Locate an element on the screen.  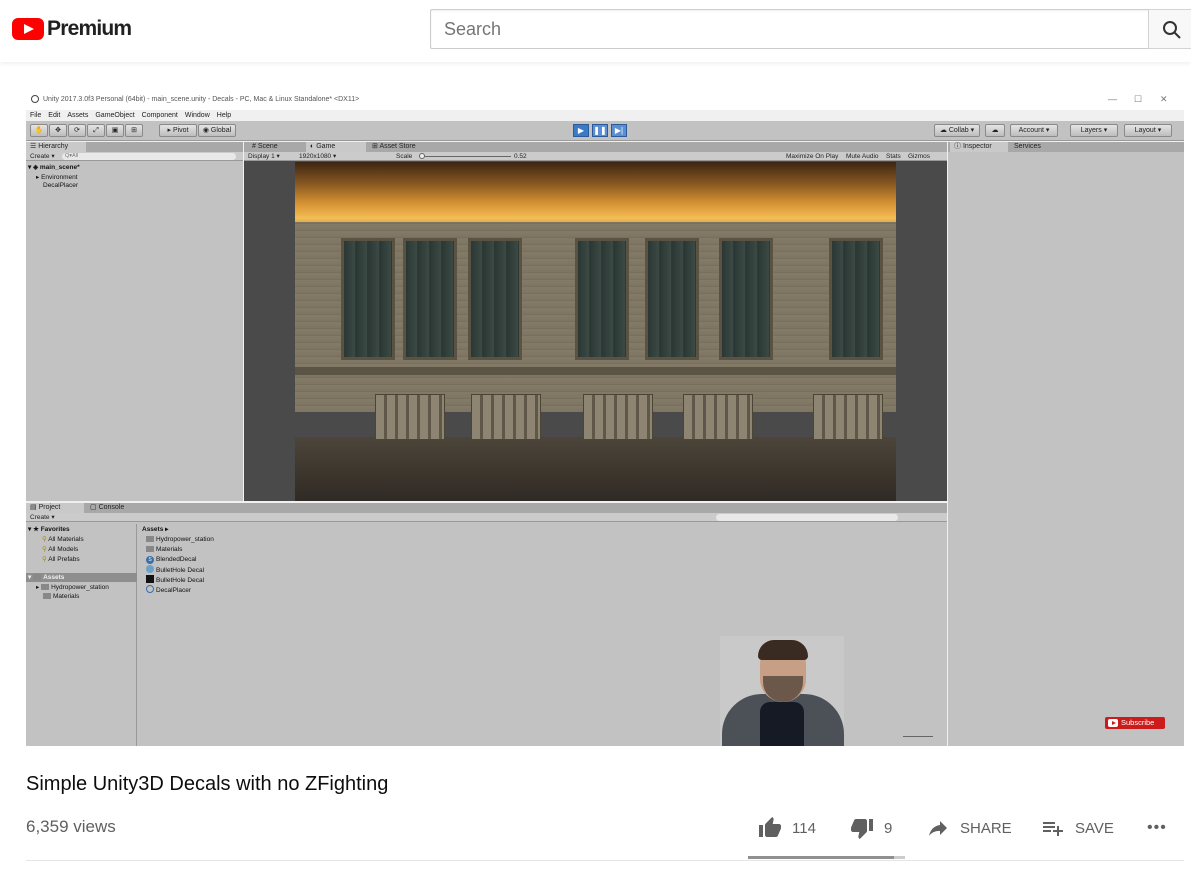
hierarchy-item-decalplacer: DecalPlacer is located at coordinates (60, 185).